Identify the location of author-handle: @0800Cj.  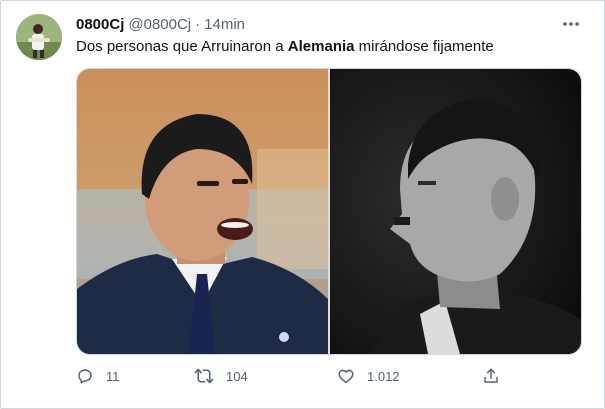
(159, 24).